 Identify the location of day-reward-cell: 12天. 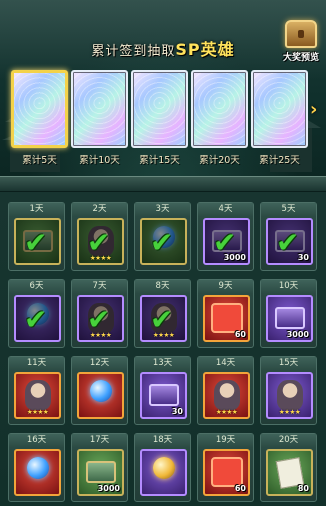
(99, 390).